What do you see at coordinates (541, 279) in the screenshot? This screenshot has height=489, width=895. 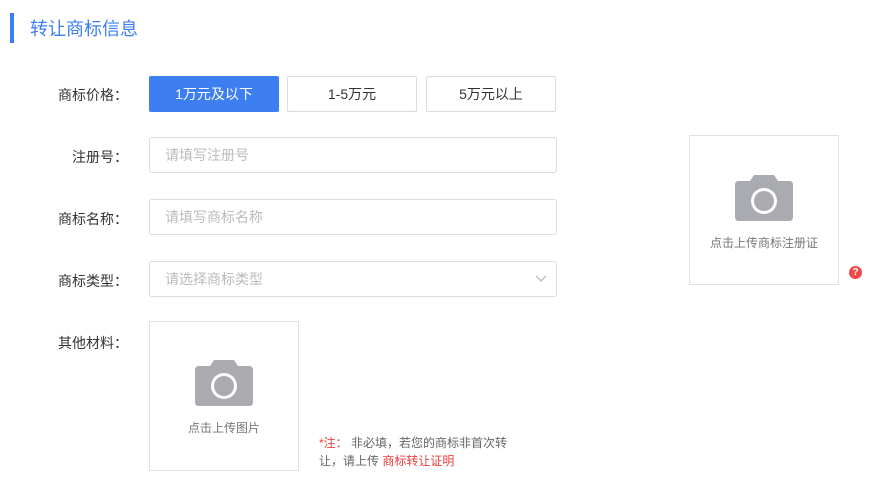 I see `chevron-down-icon` at bounding box center [541, 279].